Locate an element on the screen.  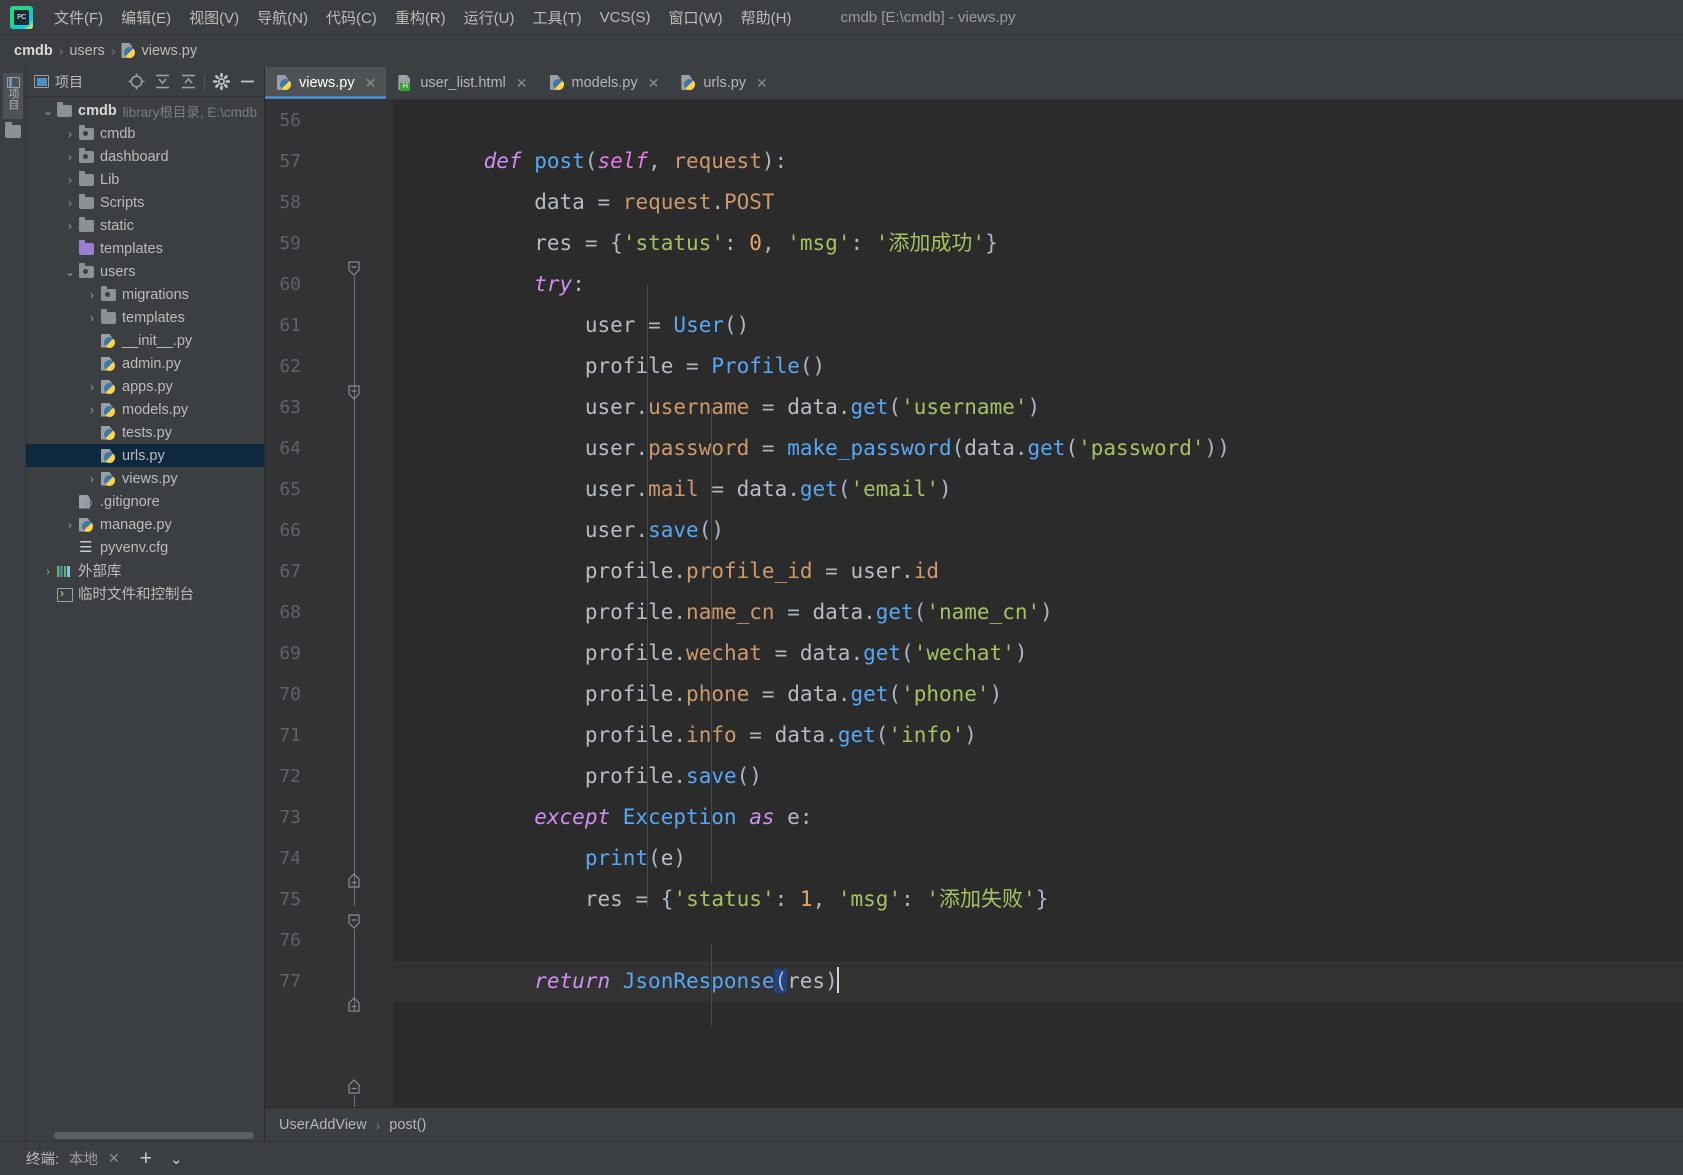
navbar-crumb-users: users is located at coordinates (86, 51).